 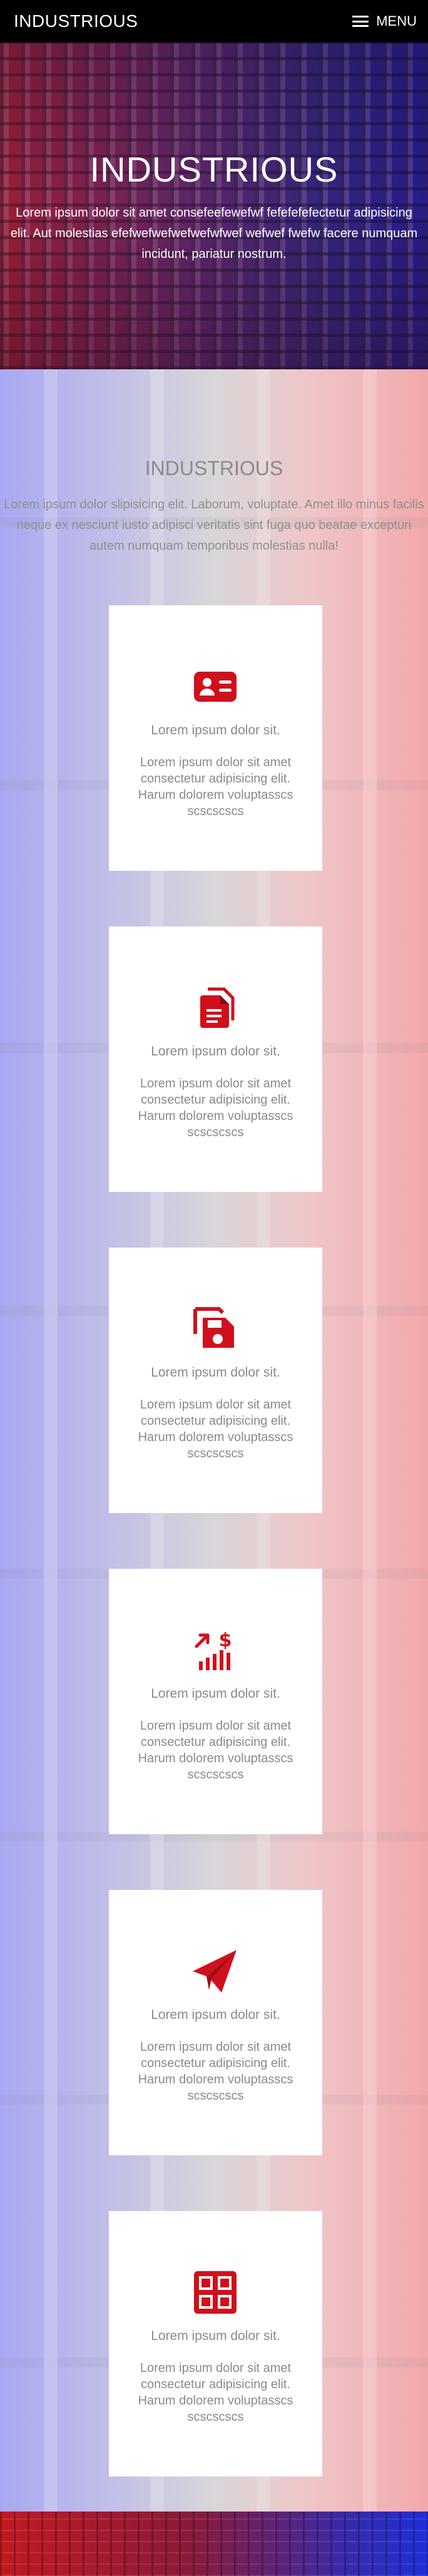 What do you see at coordinates (215, 2292) in the screenshot?
I see `grid-box-icon` at bounding box center [215, 2292].